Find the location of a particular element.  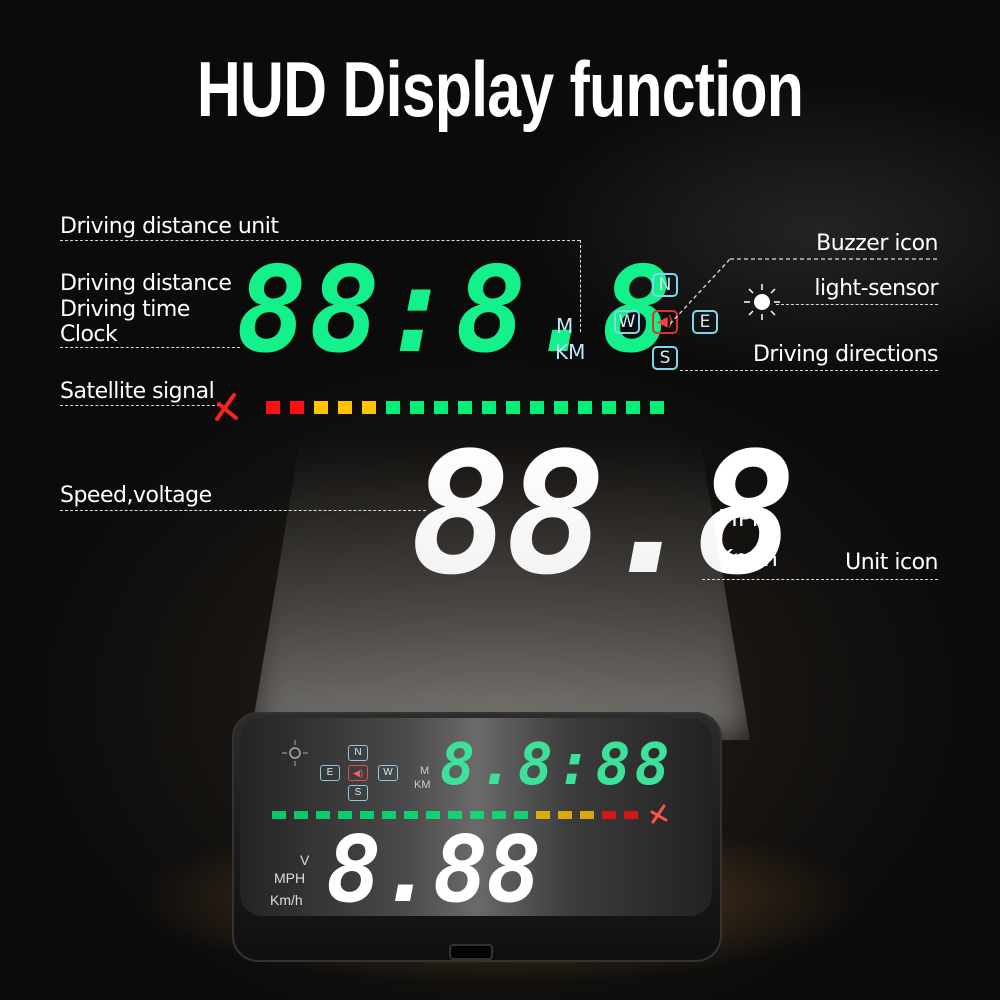

label-driving-directions: Driving directions is located at coordinates (845, 354).